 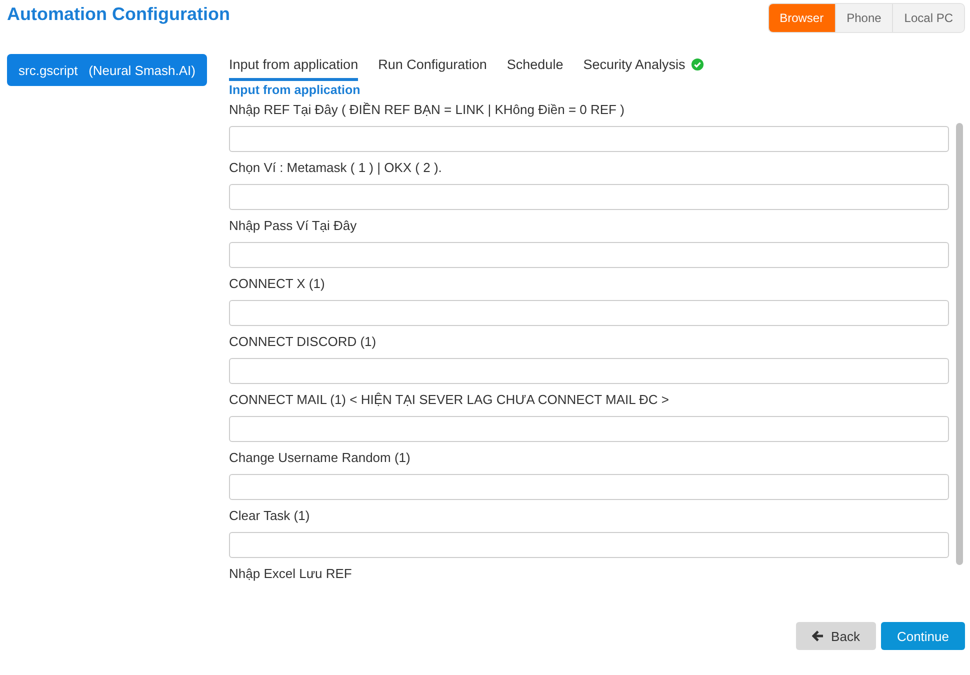 I want to click on field-label: Nhập REF Tại Đây ( ĐIỀN REF BẠN = LINK | KHông Điền = 0 REF ), so click(x=427, y=110).